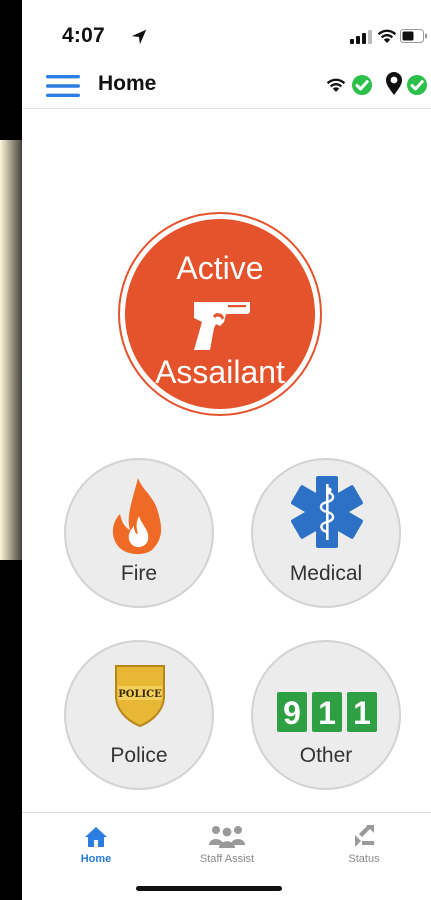  I want to click on active-assailant-label-line1: Active, so click(220, 268).